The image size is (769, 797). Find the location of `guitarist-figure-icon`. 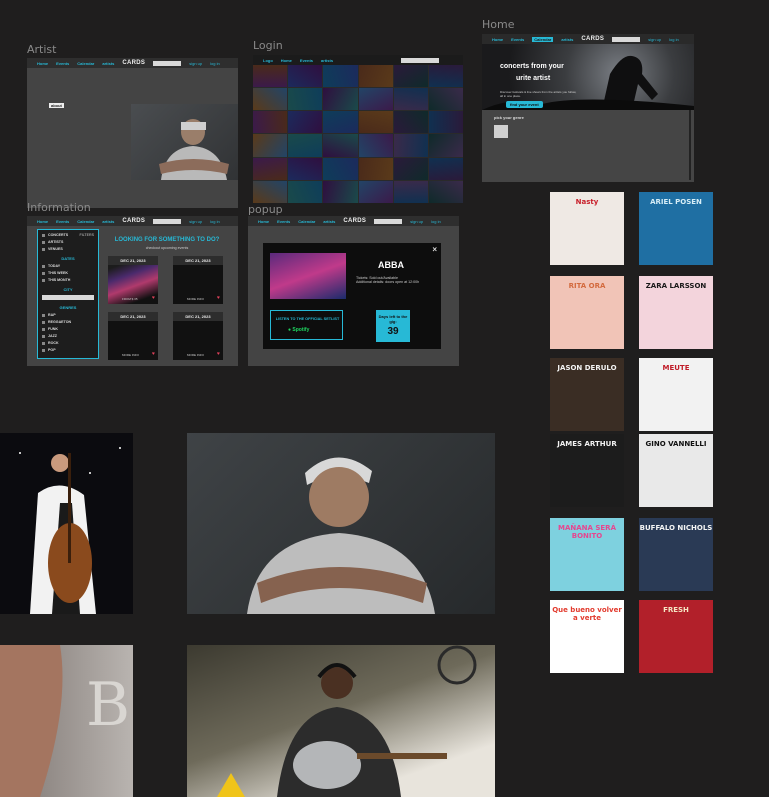

guitarist-figure-icon is located at coordinates (347, 721).